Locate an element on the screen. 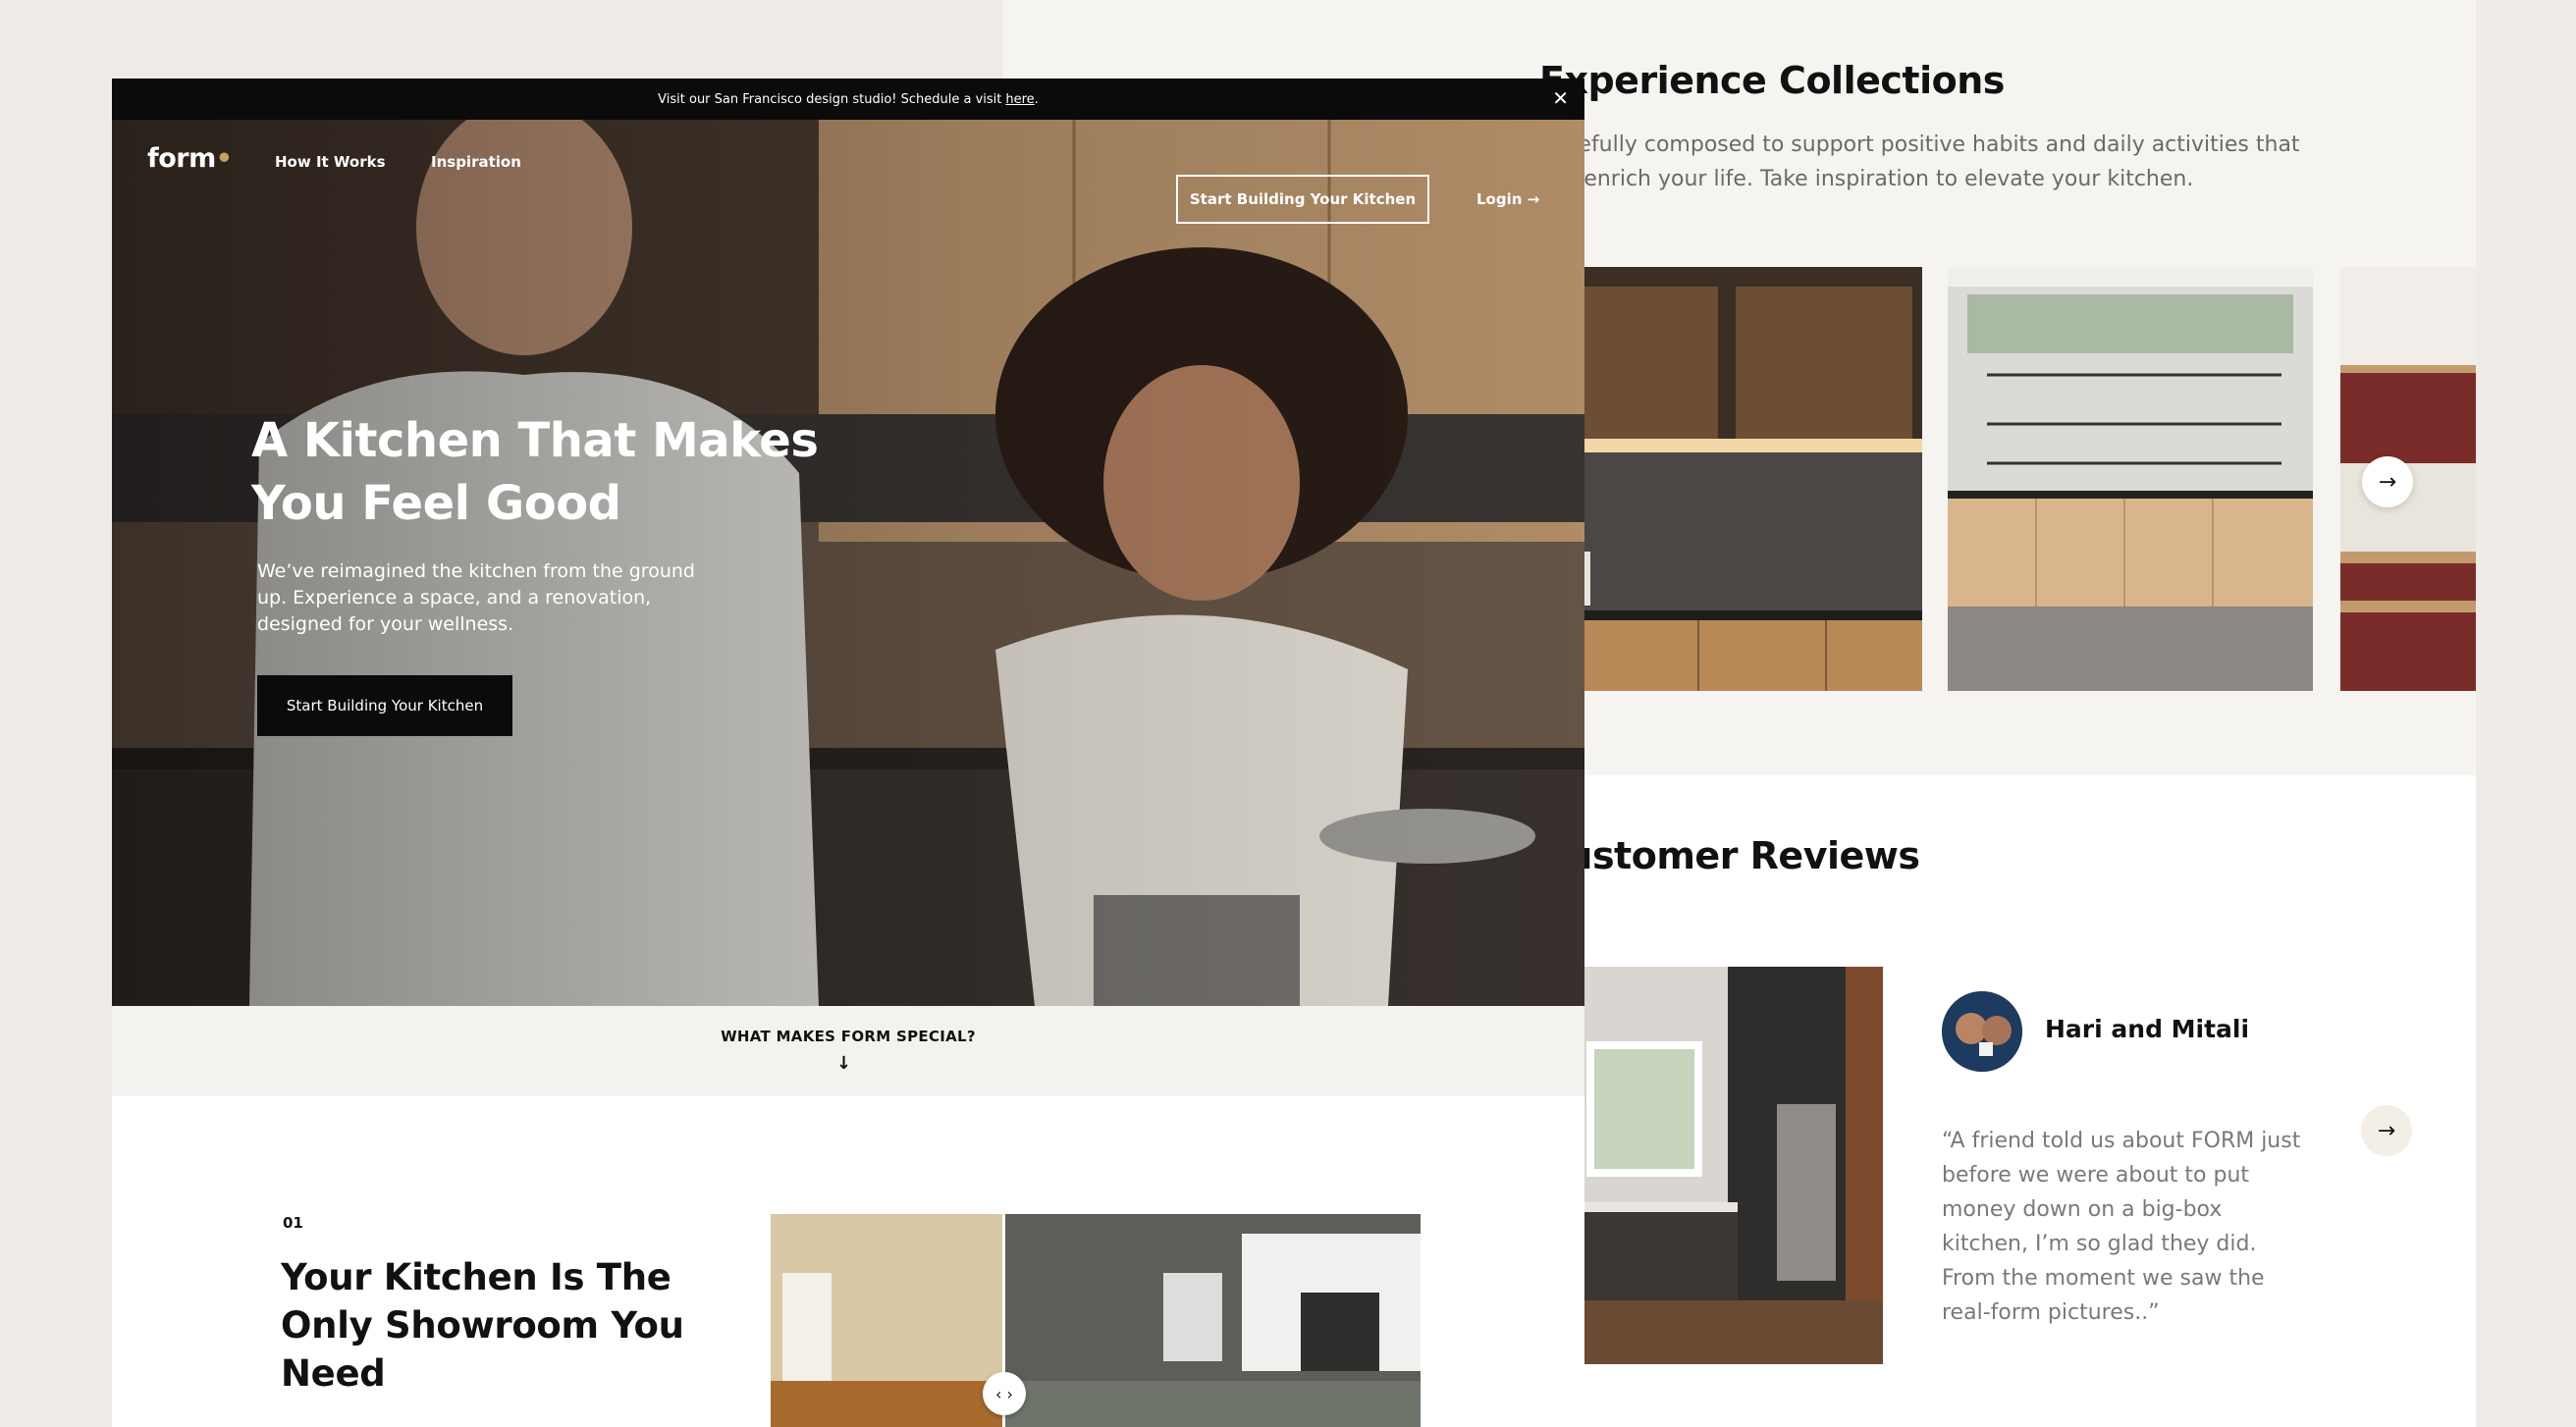  review-kitchen-image is located at coordinates (1717, 1165).